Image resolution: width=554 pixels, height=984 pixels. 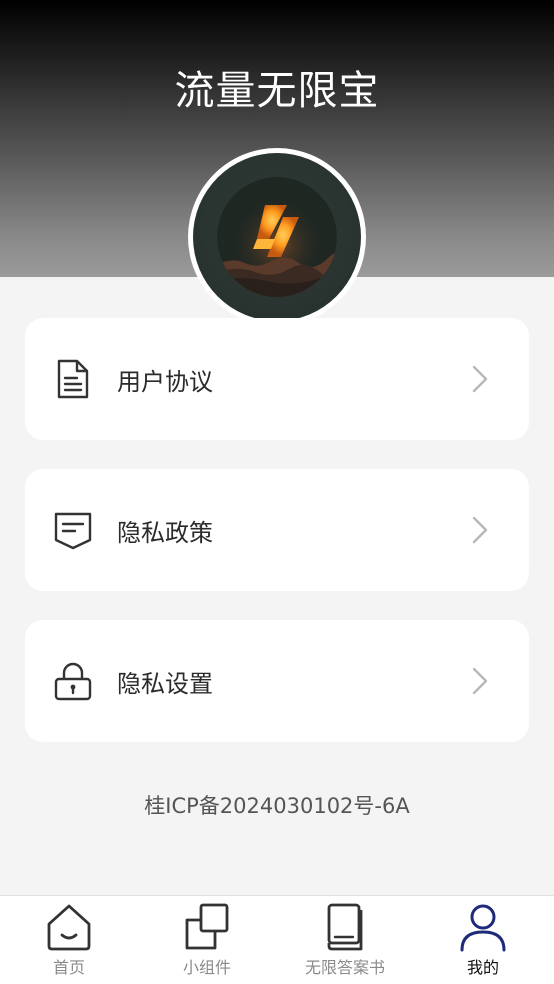 What do you see at coordinates (277, 91) in the screenshot?
I see `page-title: 流量无限宝` at bounding box center [277, 91].